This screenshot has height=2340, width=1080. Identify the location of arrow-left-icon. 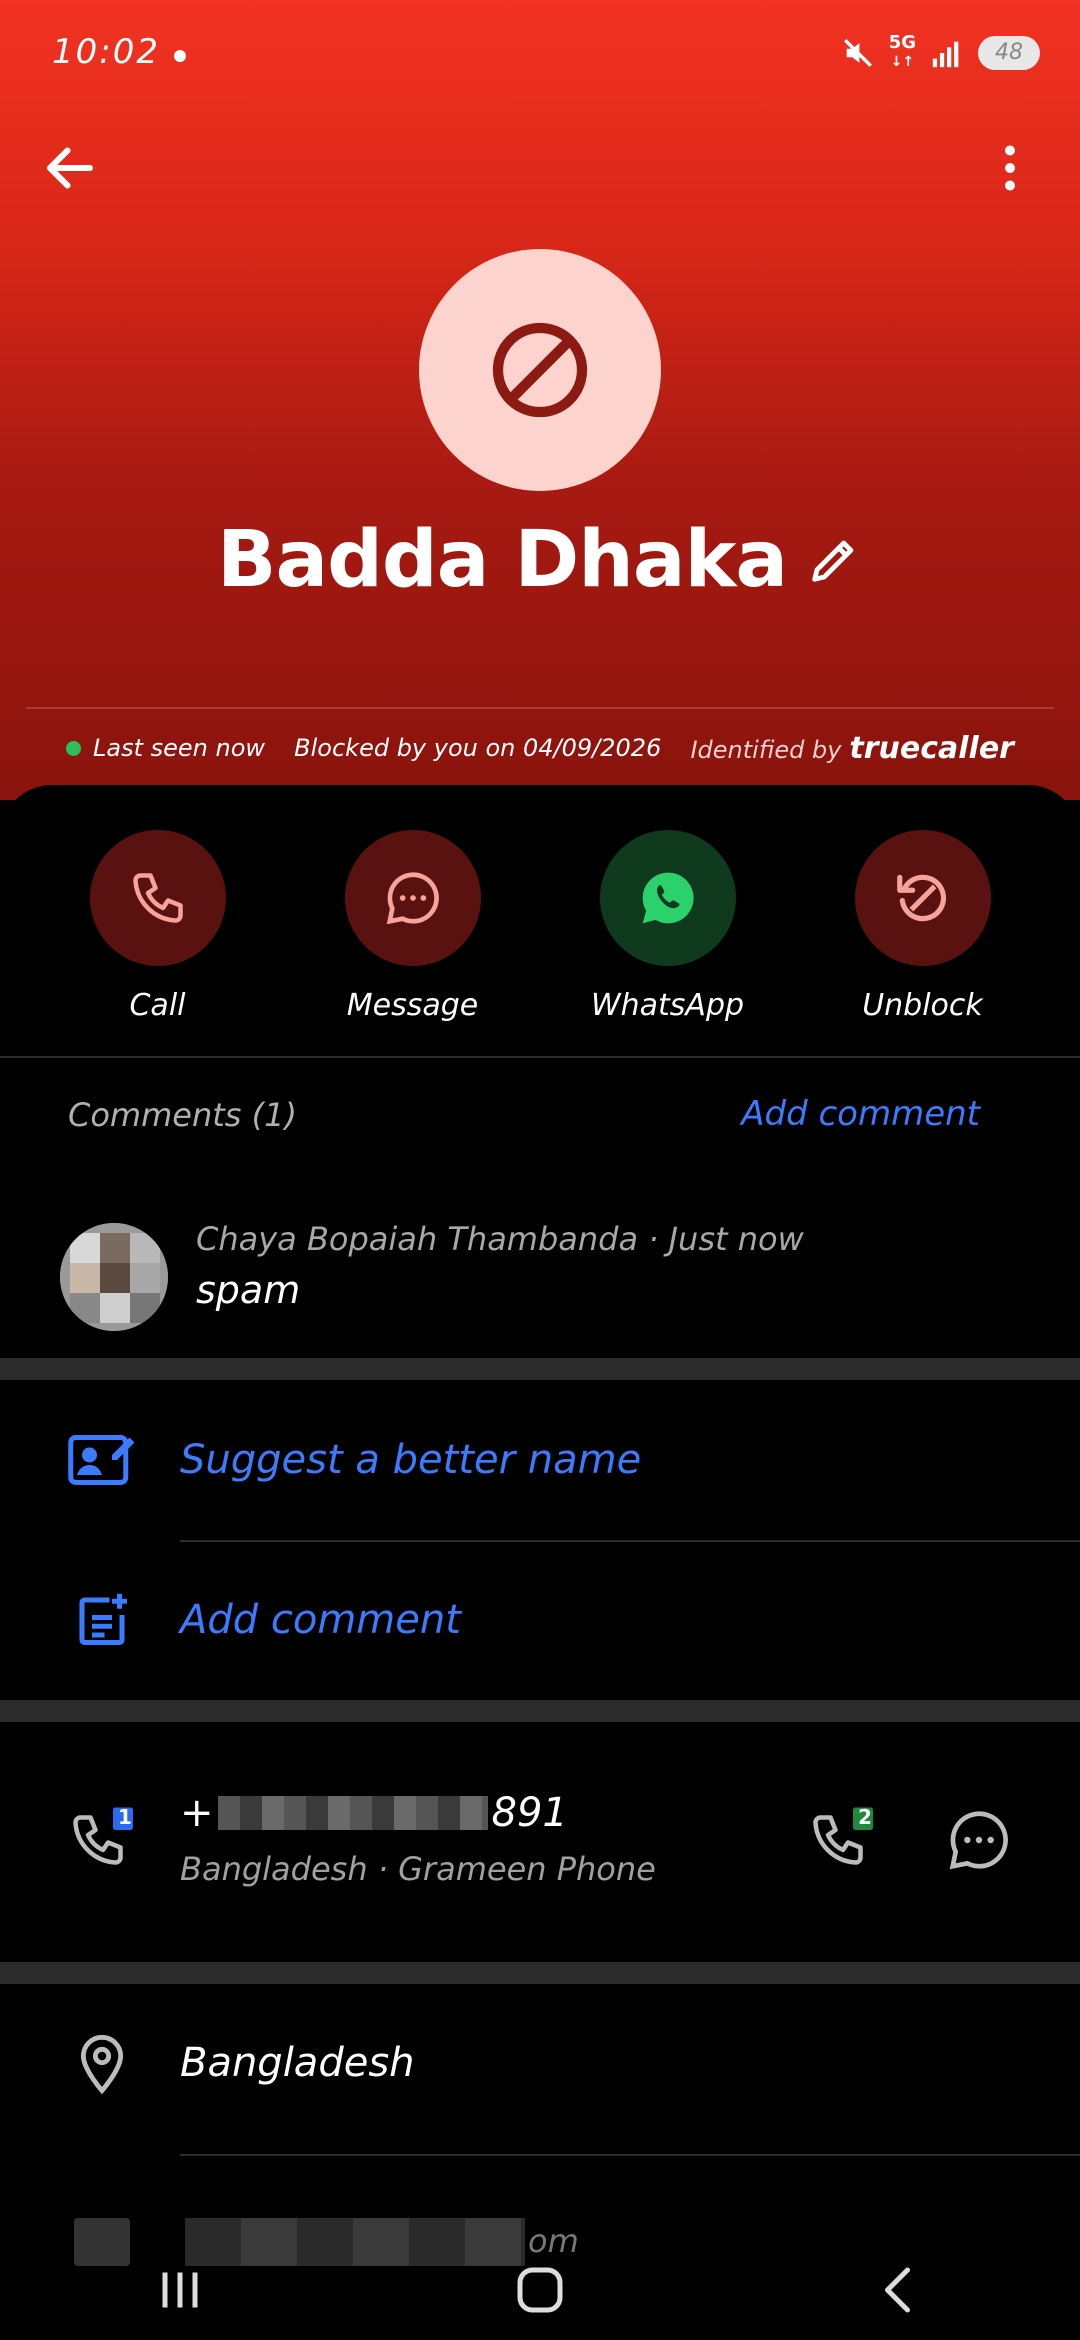
(70, 168).